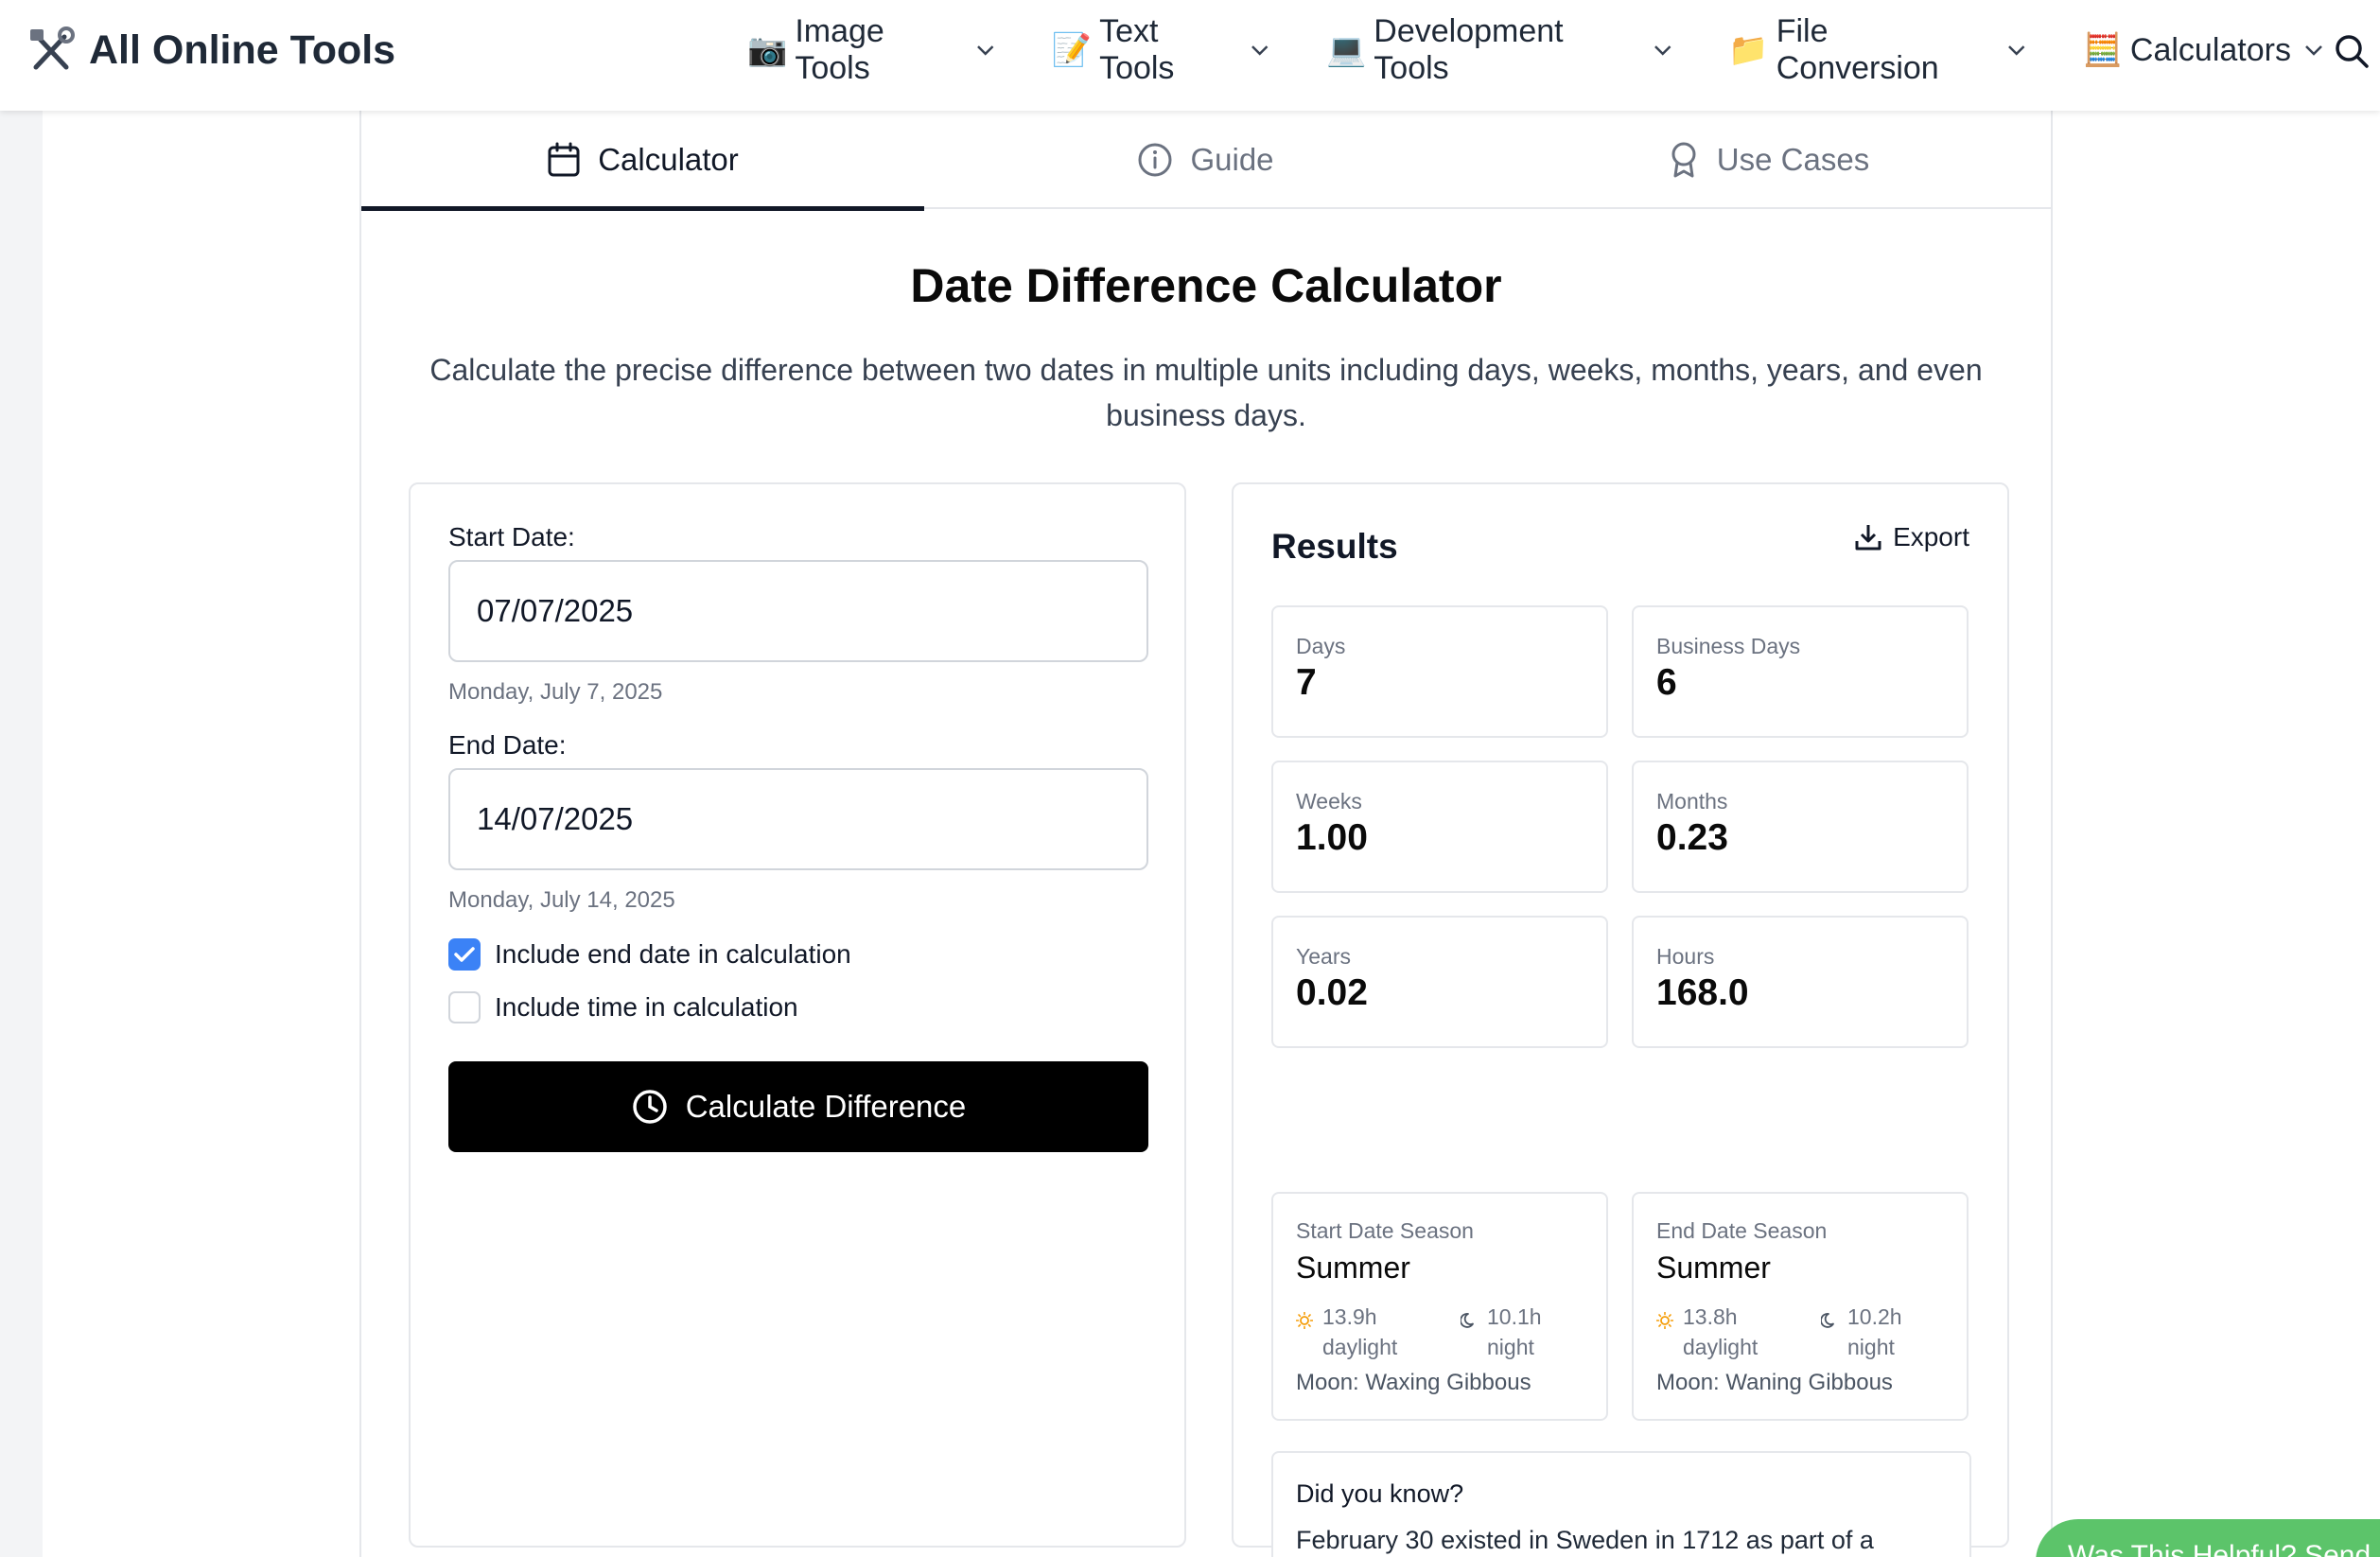 Image resolution: width=2380 pixels, height=1557 pixels. I want to click on stat-label: Months, so click(1692, 801).